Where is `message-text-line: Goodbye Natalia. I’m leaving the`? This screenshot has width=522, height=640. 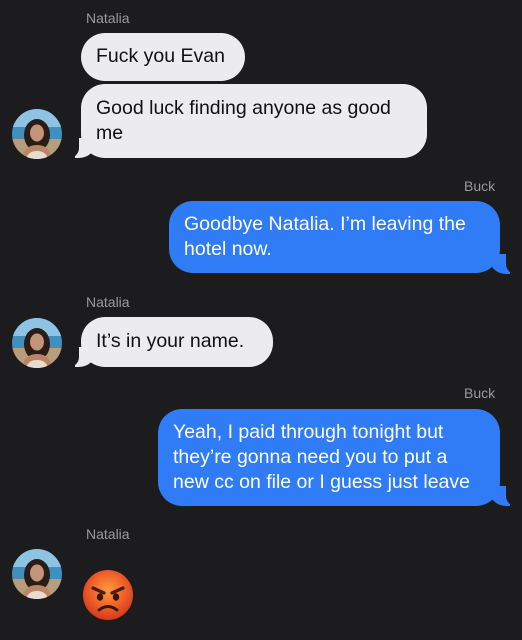
message-text-line: Goodbye Natalia. I’m leaving the is located at coordinates (325, 224).